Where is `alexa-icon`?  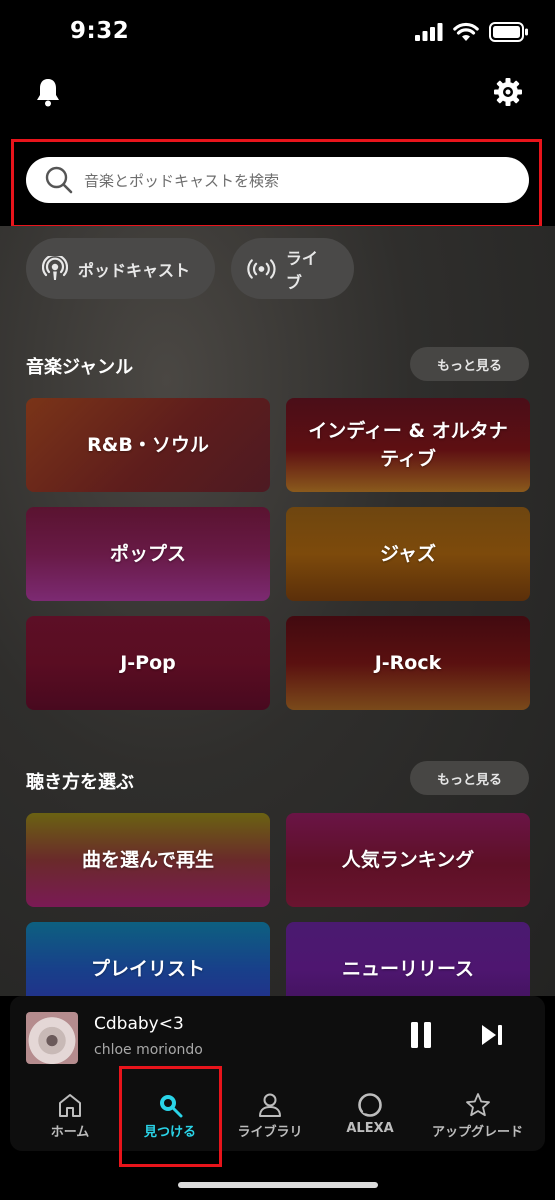
alexa-icon is located at coordinates (370, 1105).